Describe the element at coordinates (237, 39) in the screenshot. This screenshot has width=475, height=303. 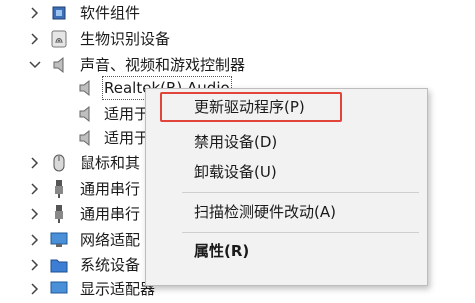
I see `tree-item-biometric: 生物识别设备` at that location.